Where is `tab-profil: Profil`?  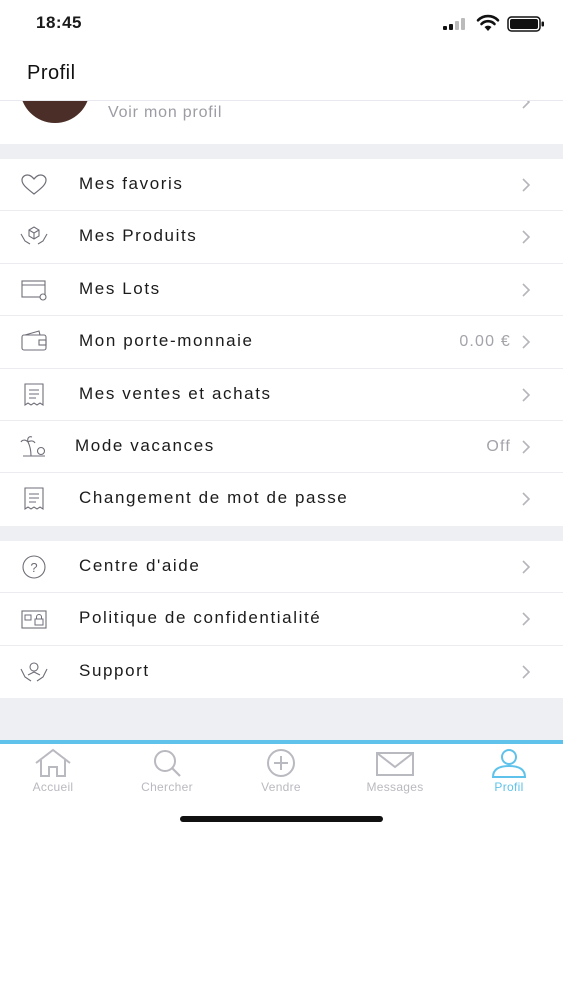
tab-profil: Profil is located at coordinates (508, 774).